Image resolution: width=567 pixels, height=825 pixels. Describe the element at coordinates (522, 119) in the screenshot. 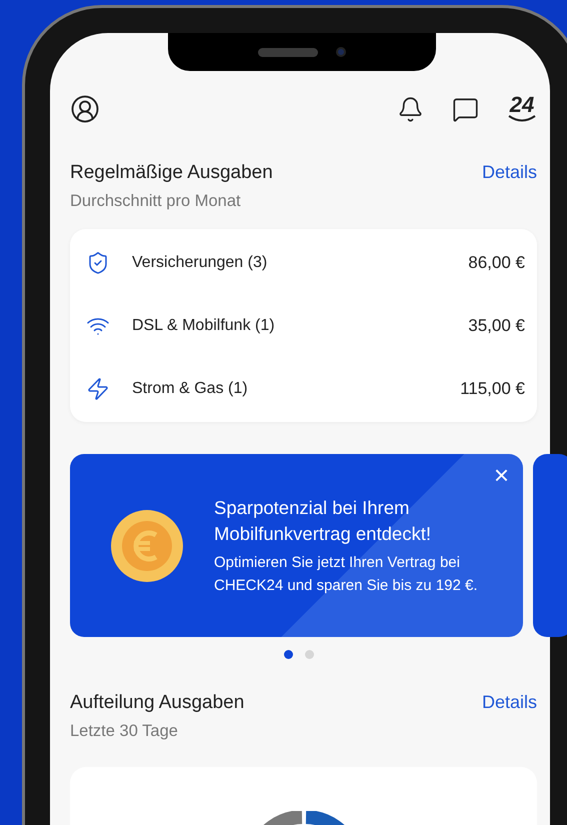

I see `swoosh-icon` at that location.